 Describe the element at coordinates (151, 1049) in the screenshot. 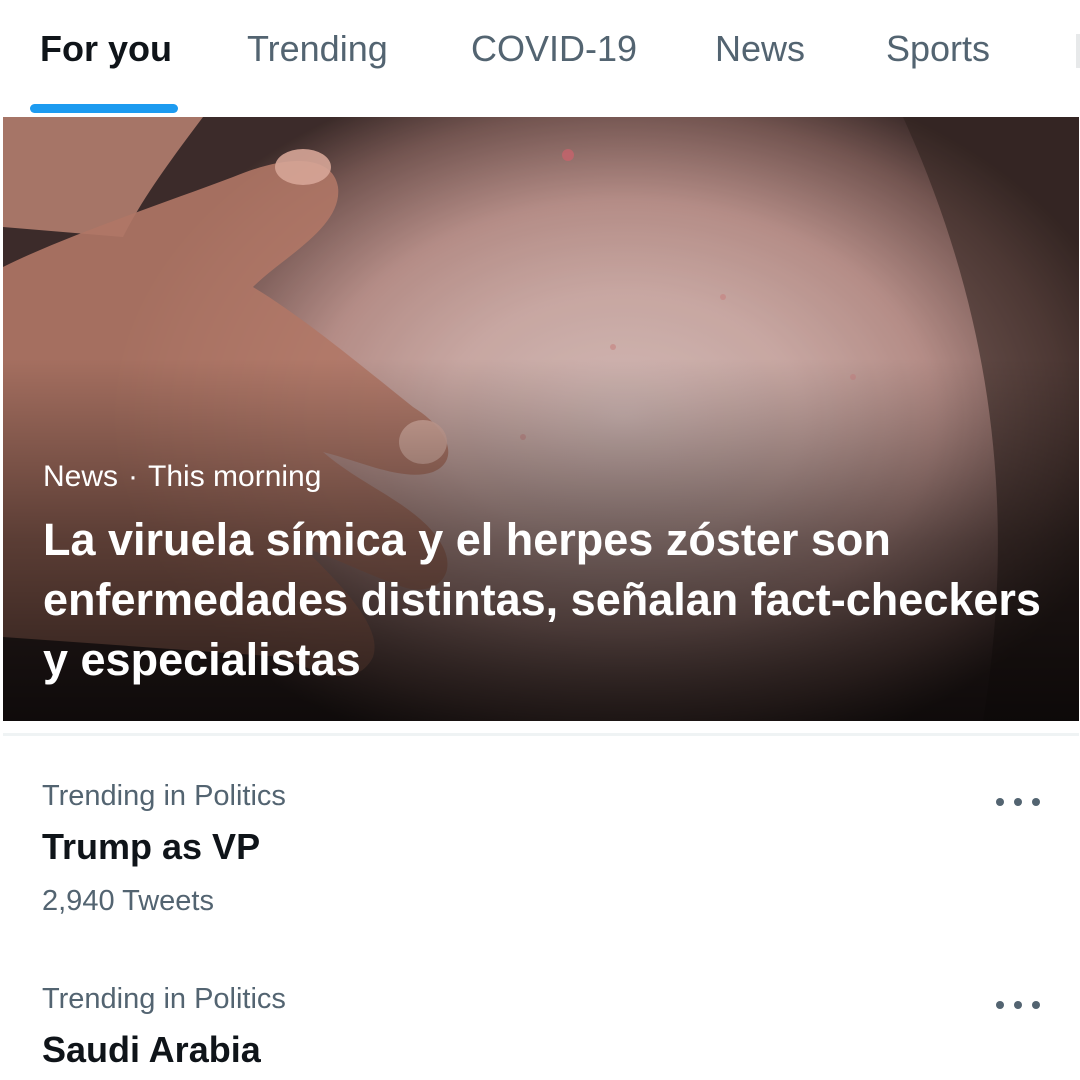

I see `trend-title: Saudi Arabia` at that location.